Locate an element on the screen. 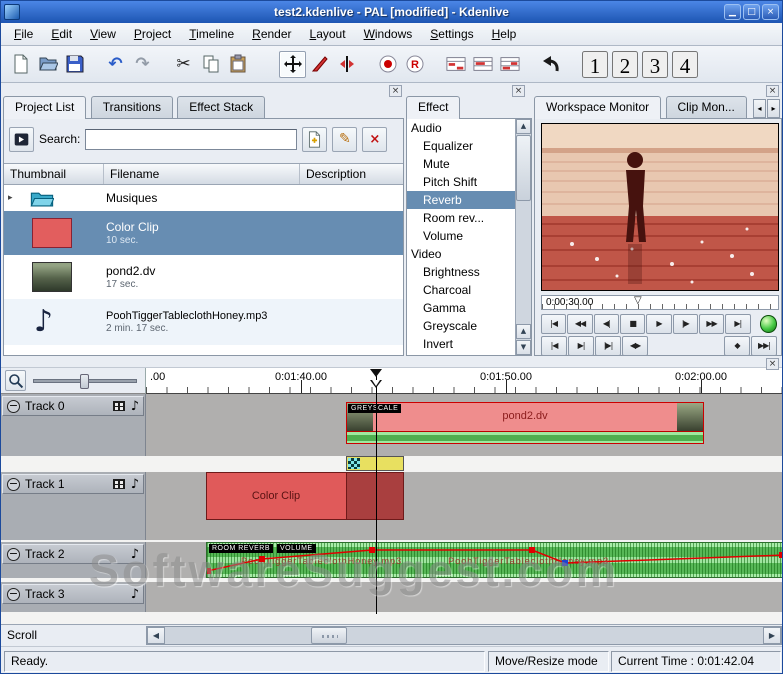 This screenshot has height=674, width=783. track-content-0: pond2.dv GREYSCALE is located at coordinates (464, 425).